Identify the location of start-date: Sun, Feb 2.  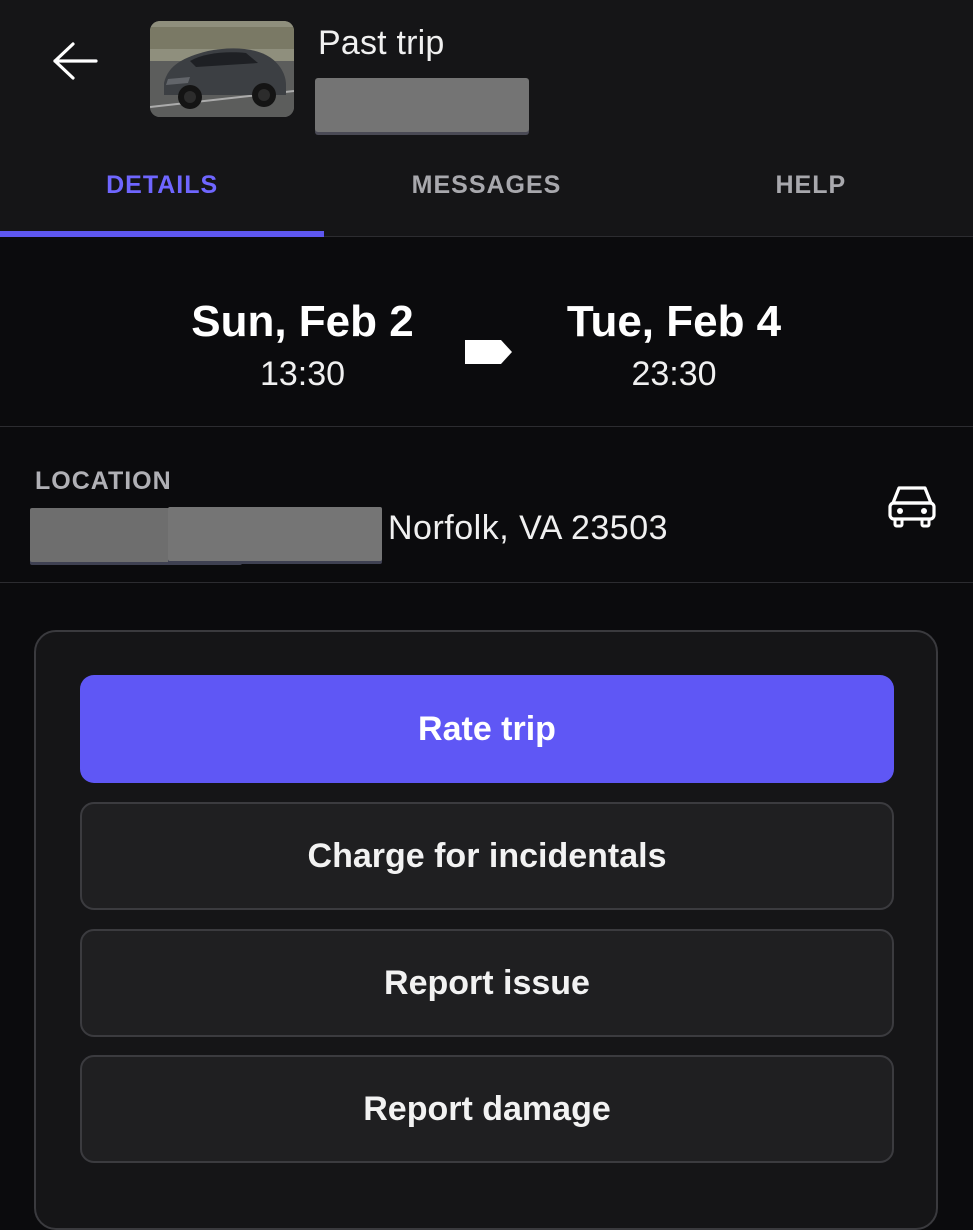
(302, 321).